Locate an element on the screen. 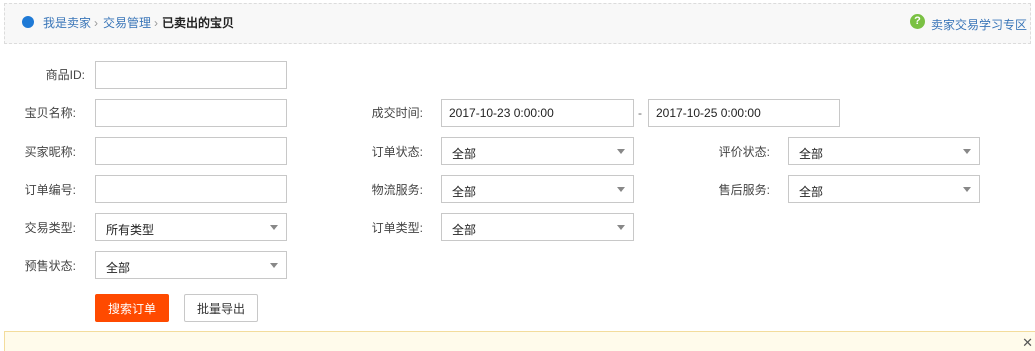 The image size is (1035, 351). review-status-label: 评价状态: is located at coordinates (744, 152).